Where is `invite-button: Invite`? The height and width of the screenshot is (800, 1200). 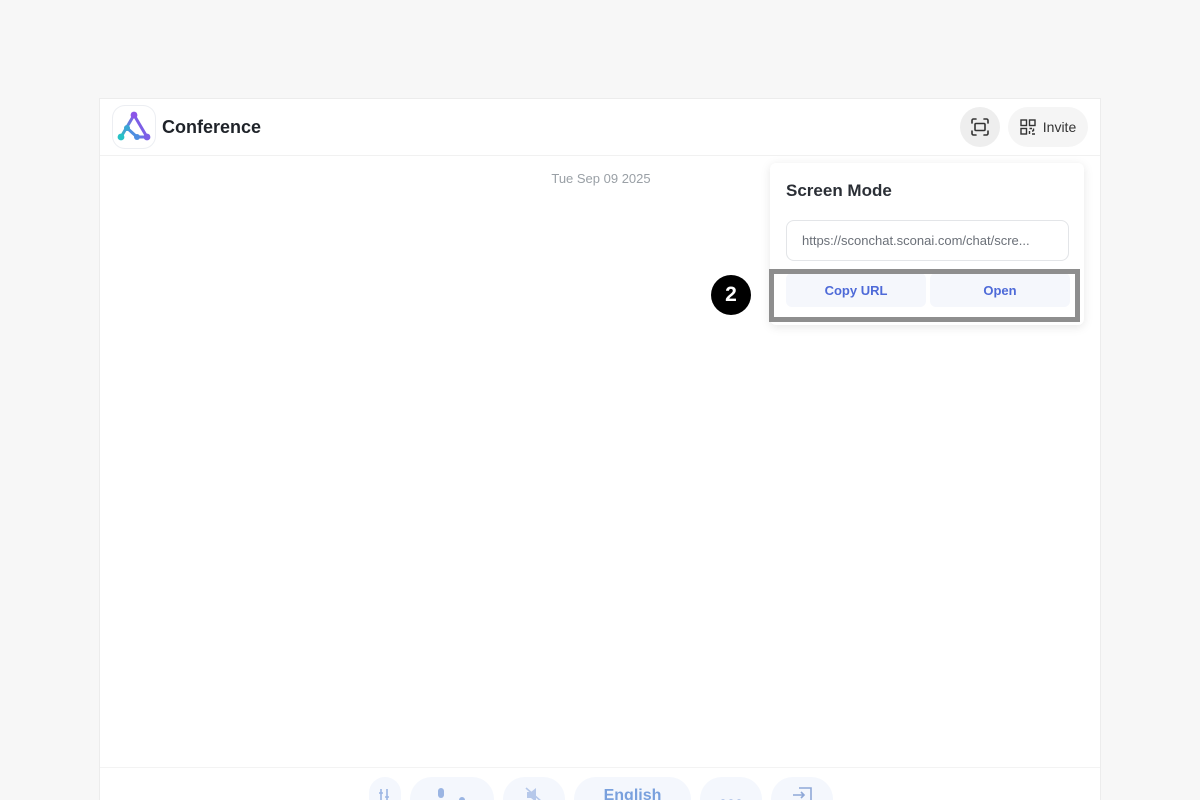
invite-button: Invite is located at coordinates (1048, 127).